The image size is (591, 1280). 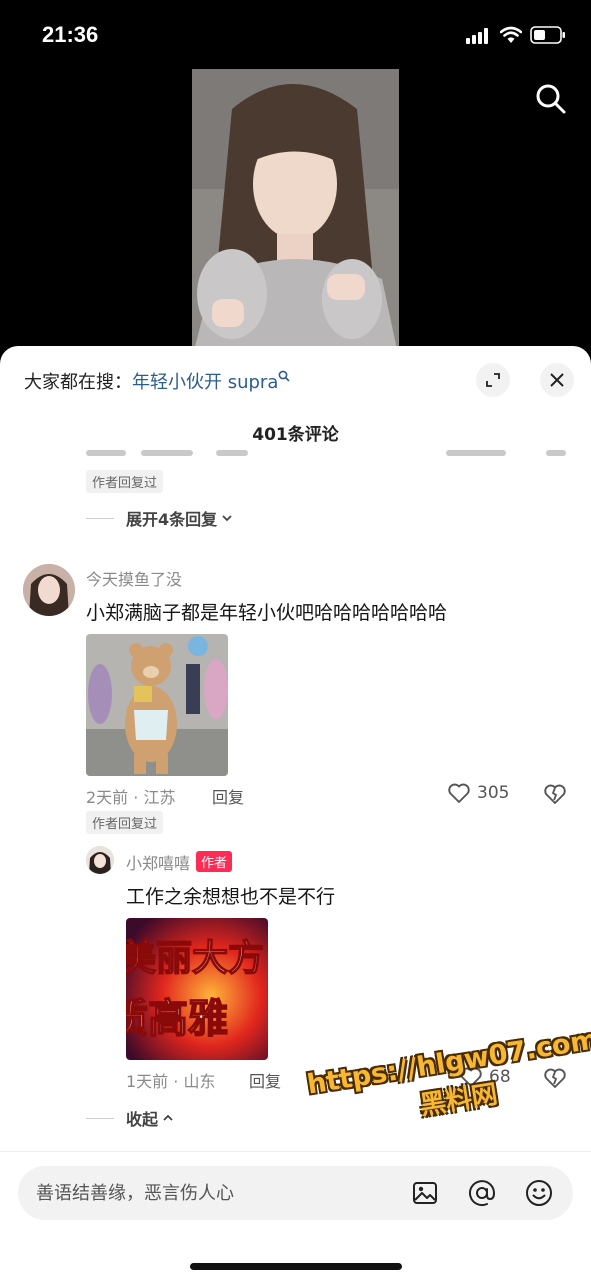 What do you see at coordinates (482, 1193) in the screenshot?
I see `at-icon` at bounding box center [482, 1193].